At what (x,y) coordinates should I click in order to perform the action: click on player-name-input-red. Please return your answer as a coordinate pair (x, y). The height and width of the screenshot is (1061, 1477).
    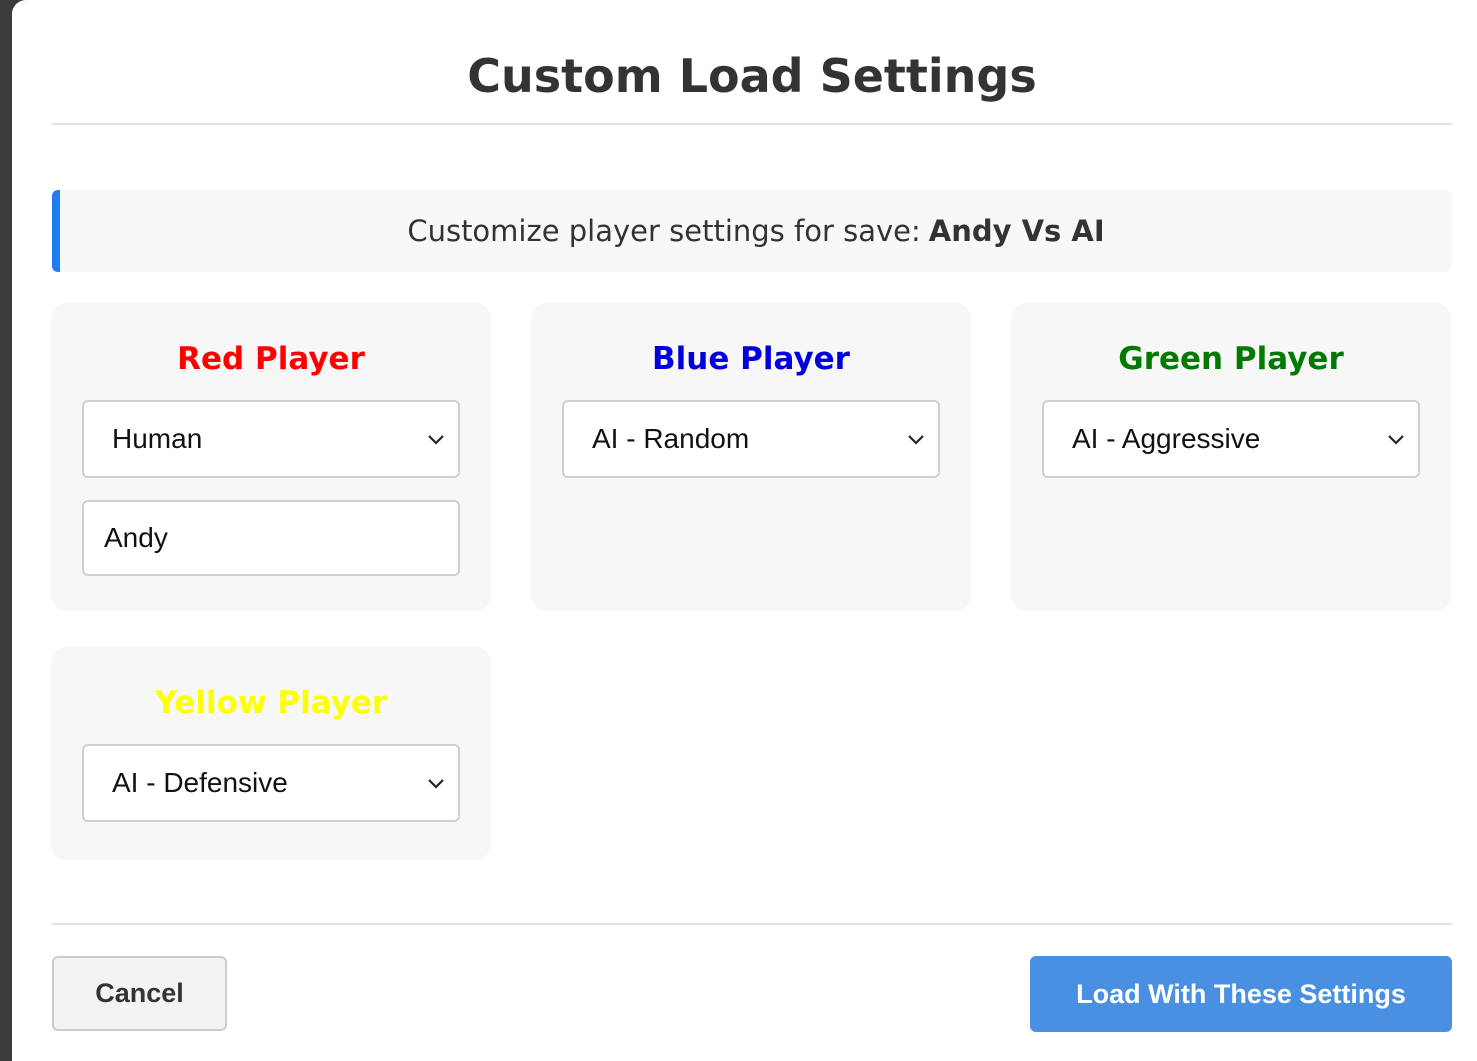
    Looking at the image, I should click on (271, 538).